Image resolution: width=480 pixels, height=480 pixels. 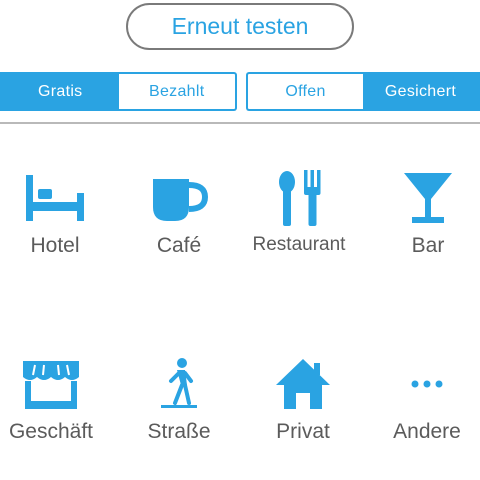 I want to click on category-label: Bar, so click(x=428, y=245).